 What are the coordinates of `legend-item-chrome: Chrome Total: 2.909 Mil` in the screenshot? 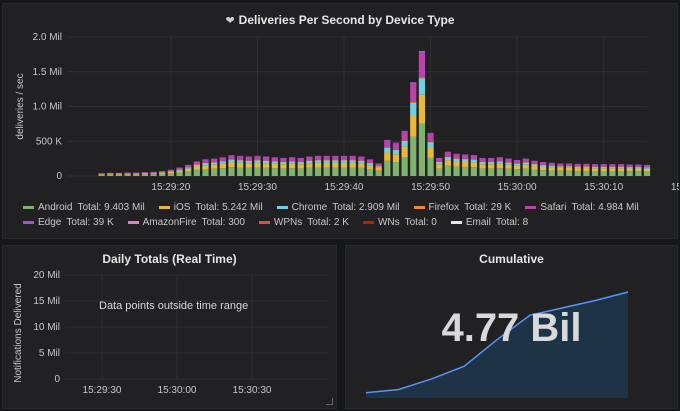 It's located at (338, 207).